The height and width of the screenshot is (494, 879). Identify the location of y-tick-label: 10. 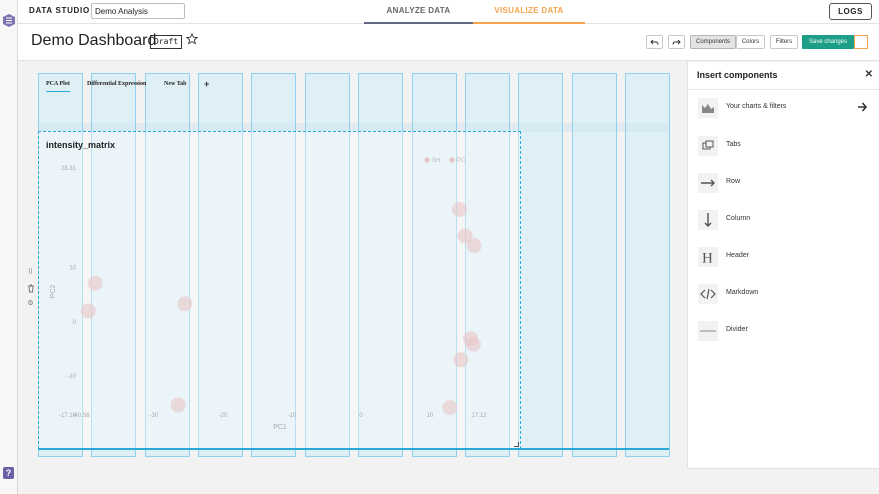
(72, 268).